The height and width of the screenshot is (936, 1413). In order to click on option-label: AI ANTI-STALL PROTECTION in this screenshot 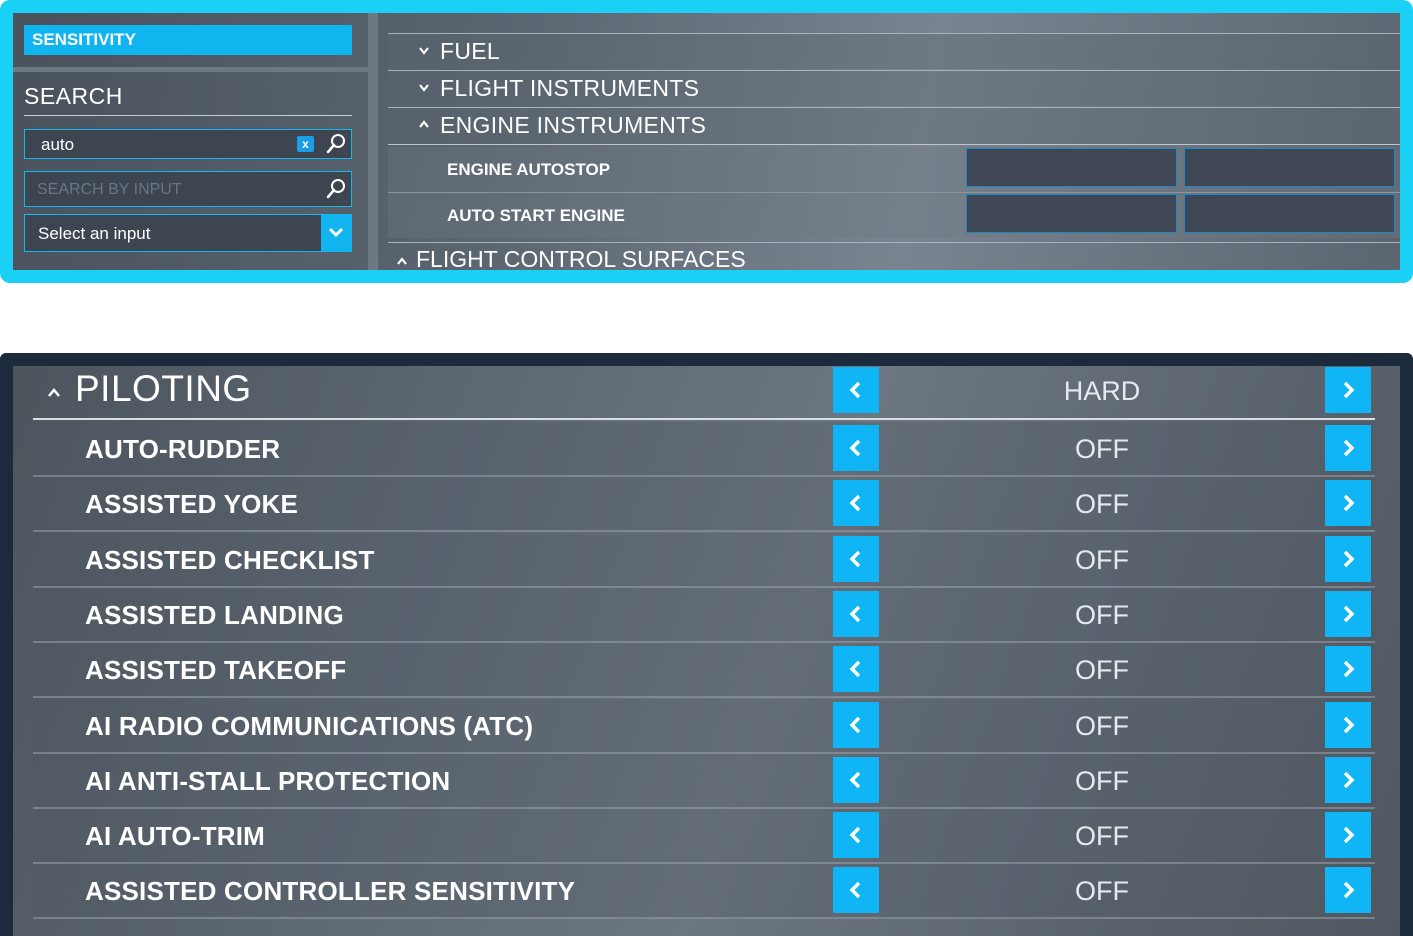, I will do `click(268, 781)`.